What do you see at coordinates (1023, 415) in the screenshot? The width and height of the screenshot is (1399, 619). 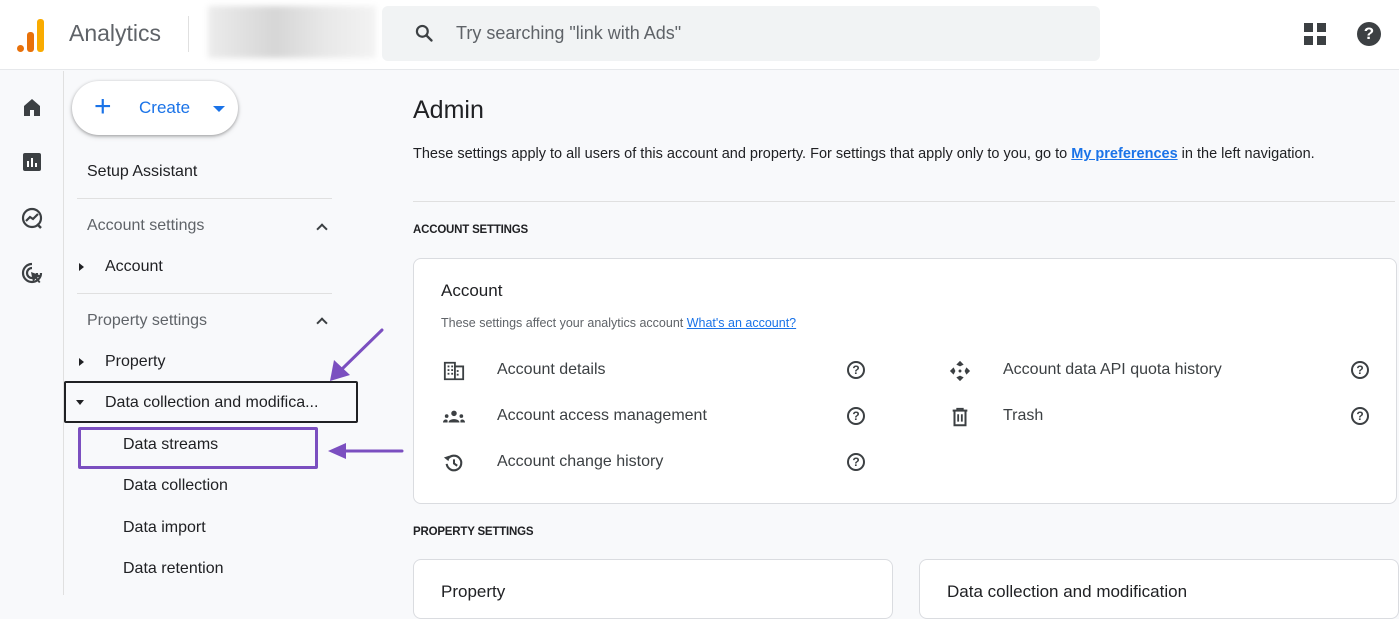 I see `trash-label: Trash` at bounding box center [1023, 415].